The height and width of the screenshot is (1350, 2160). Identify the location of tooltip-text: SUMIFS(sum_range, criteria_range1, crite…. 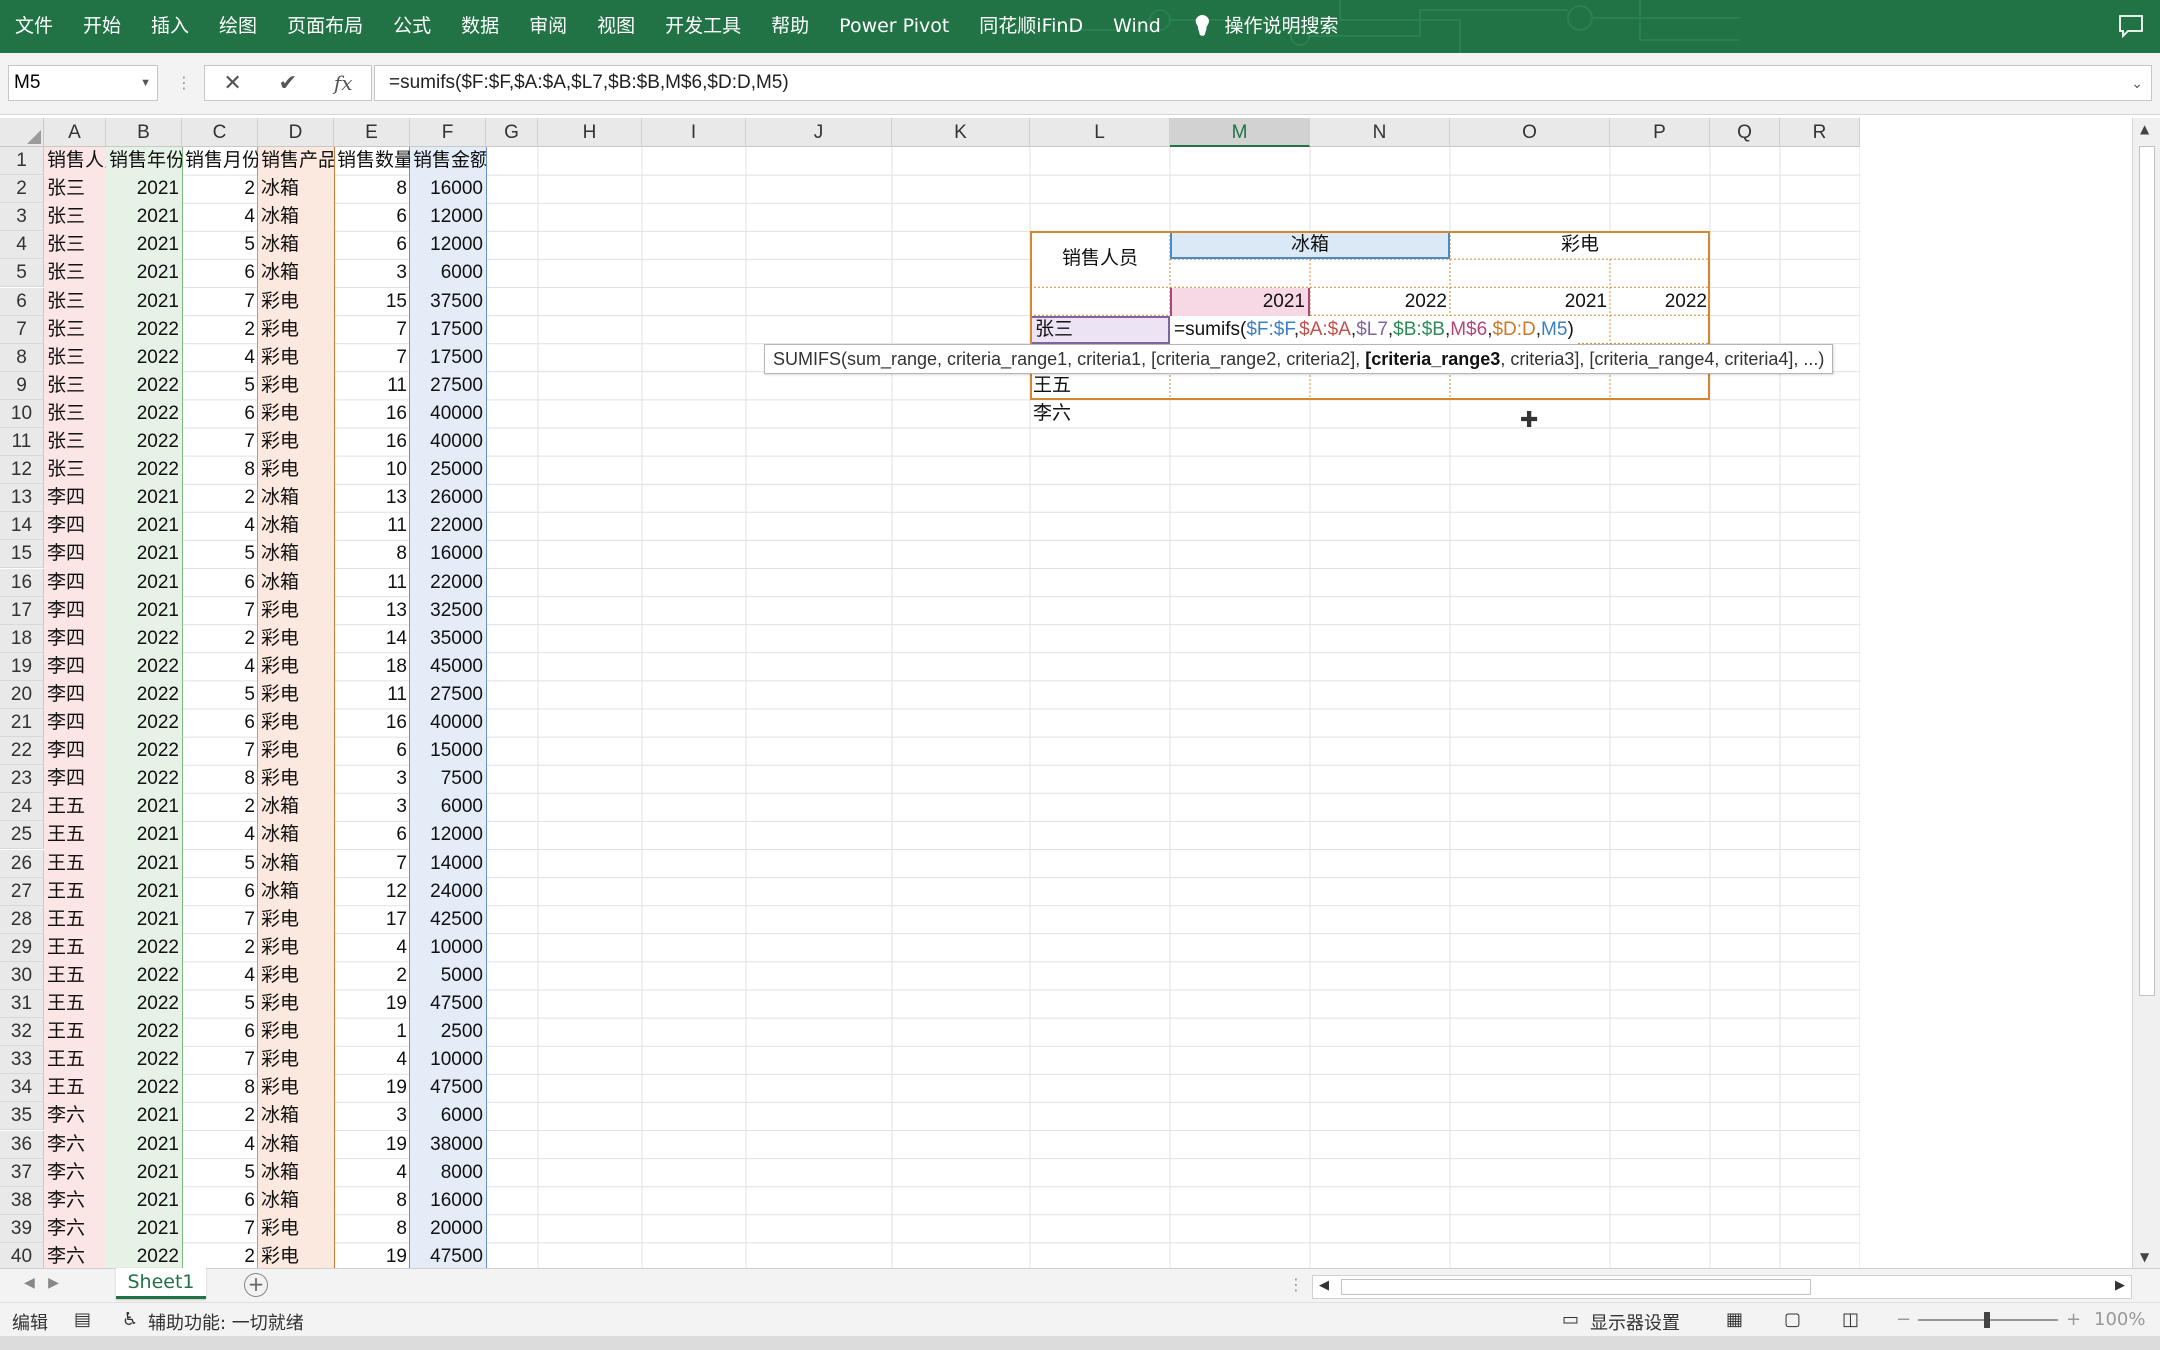
(1069, 359).